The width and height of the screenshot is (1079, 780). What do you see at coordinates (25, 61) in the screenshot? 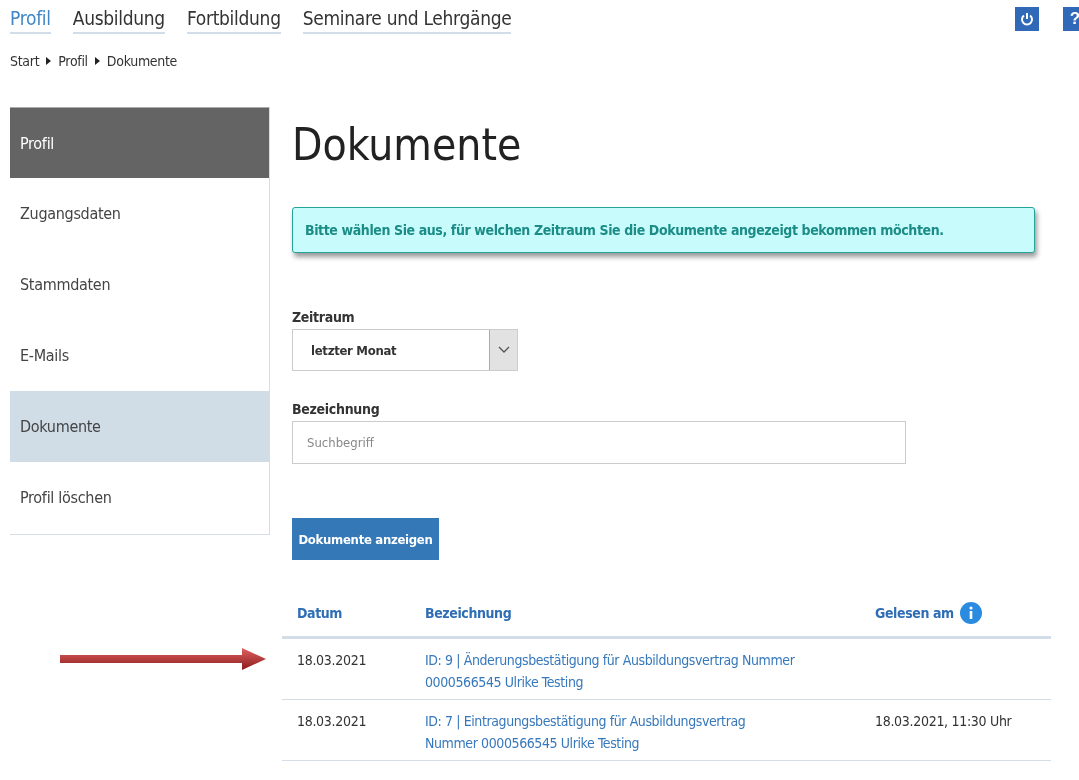
I see `breadcrumb-link: Start` at bounding box center [25, 61].